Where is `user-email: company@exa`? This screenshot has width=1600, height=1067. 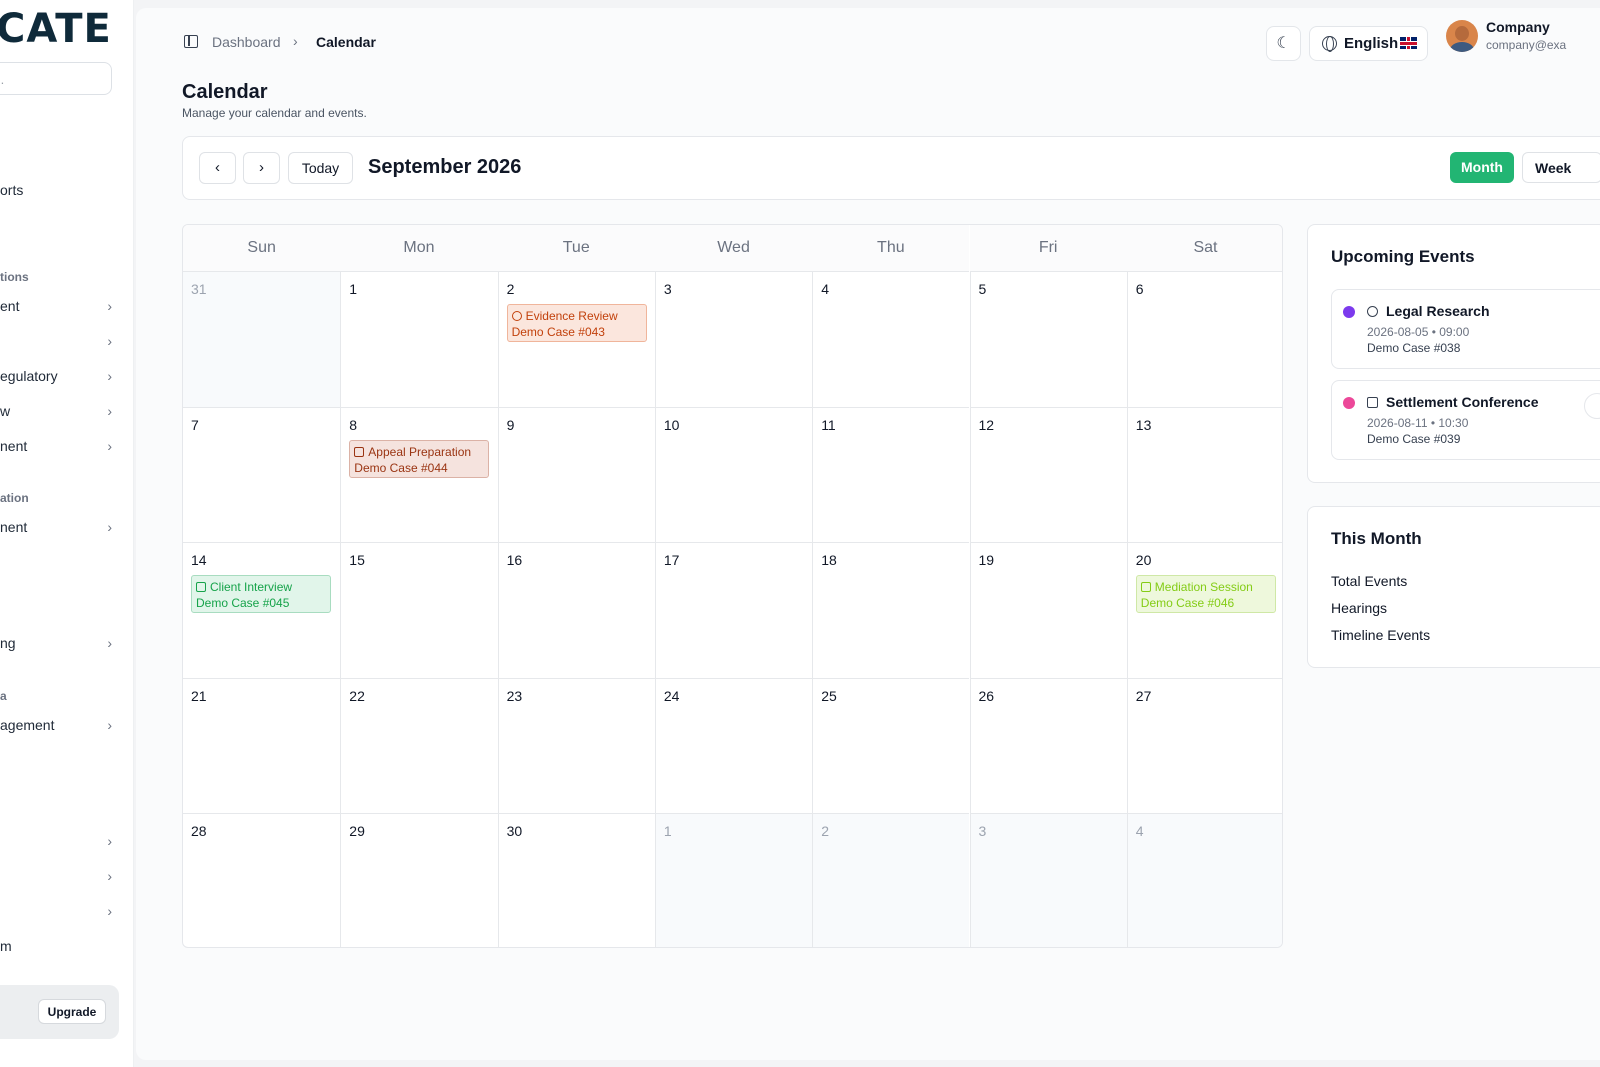 user-email: company@exa is located at coordinates (1526, 45).